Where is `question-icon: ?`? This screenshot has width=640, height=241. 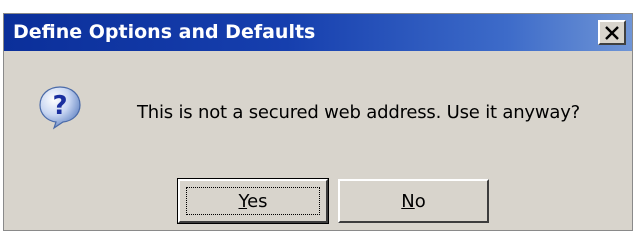 question-icon: ? is located at coordinates (60, 108).